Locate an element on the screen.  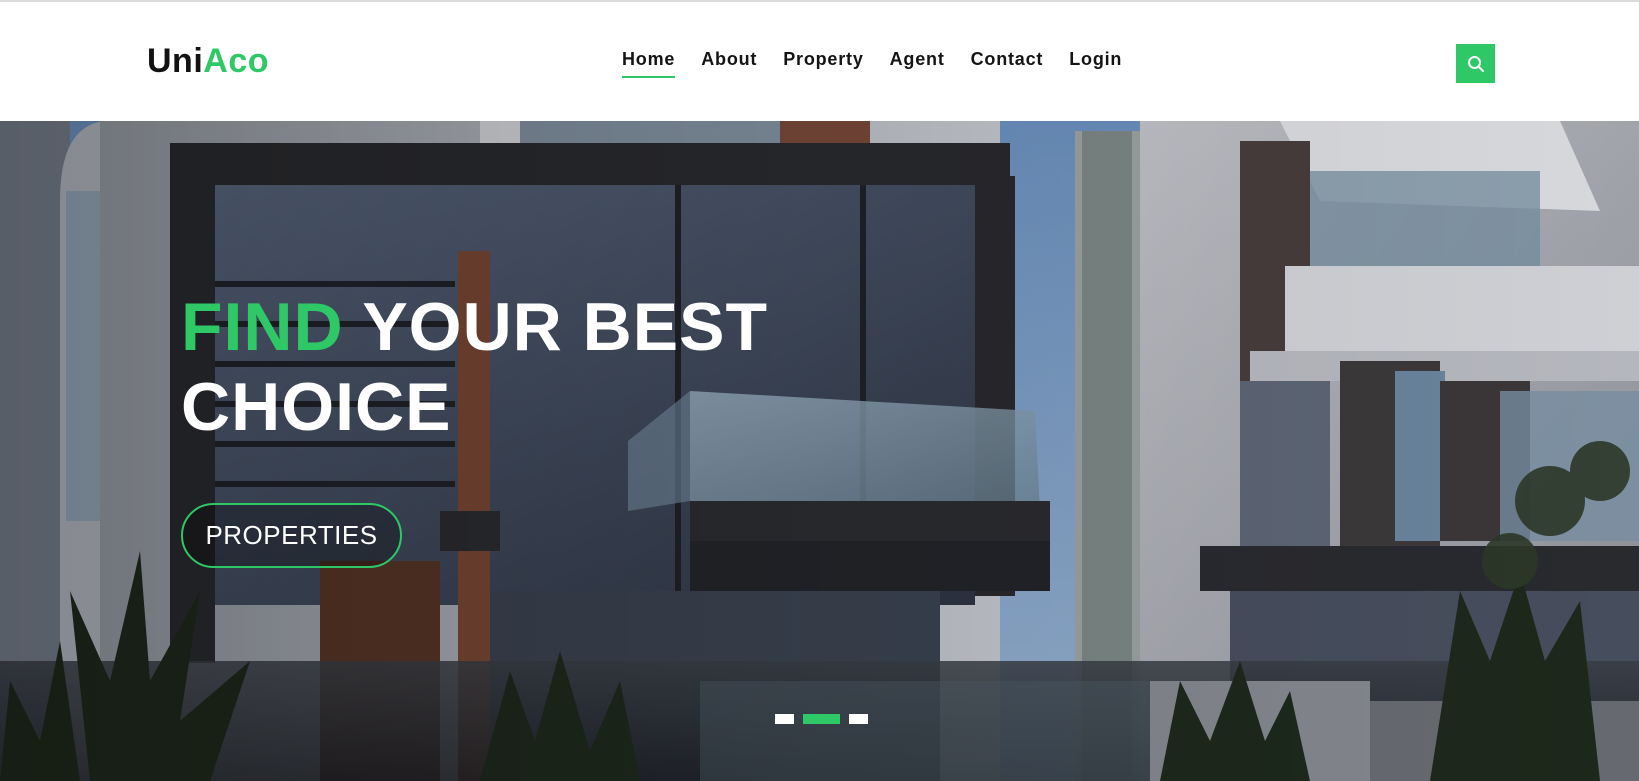
nav-contact: Contact is located at coordinates (1007, 63).